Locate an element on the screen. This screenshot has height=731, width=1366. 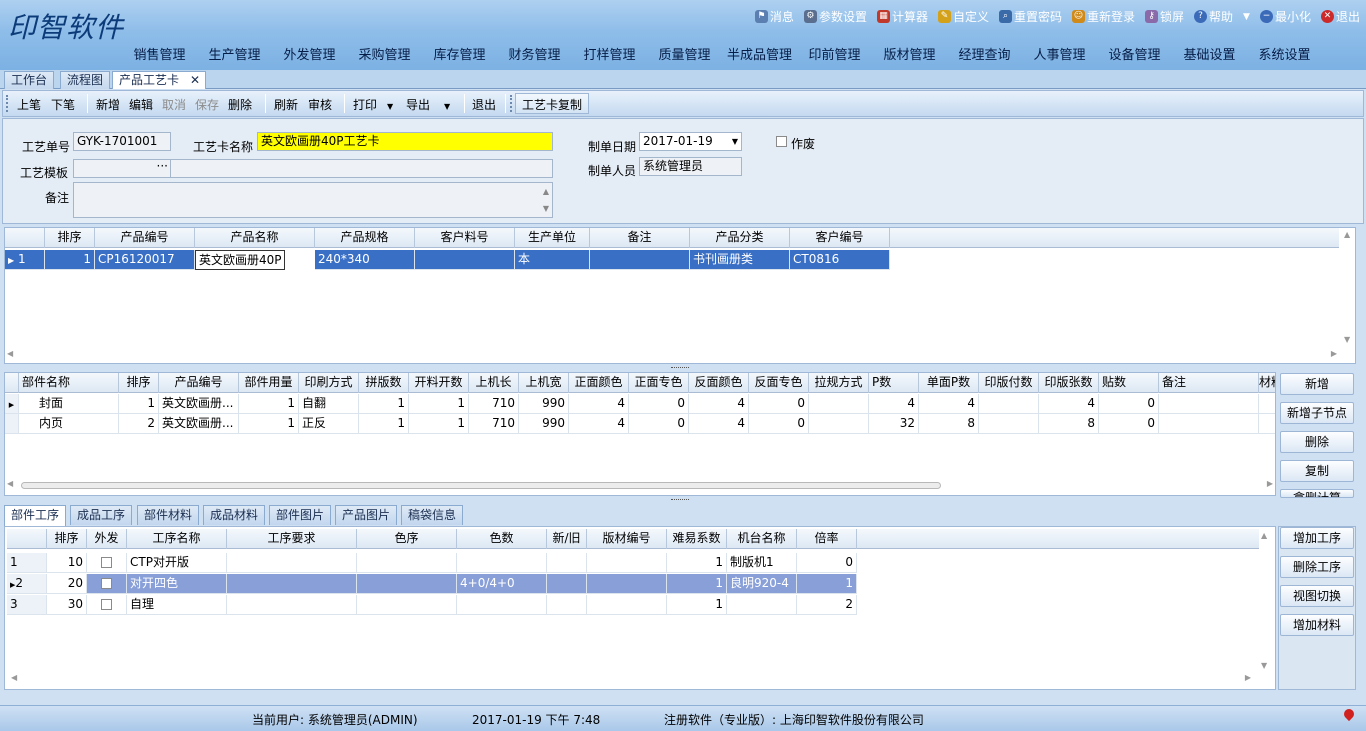
cell-product-spec: 240*340 is located at coordinates (365, 260).